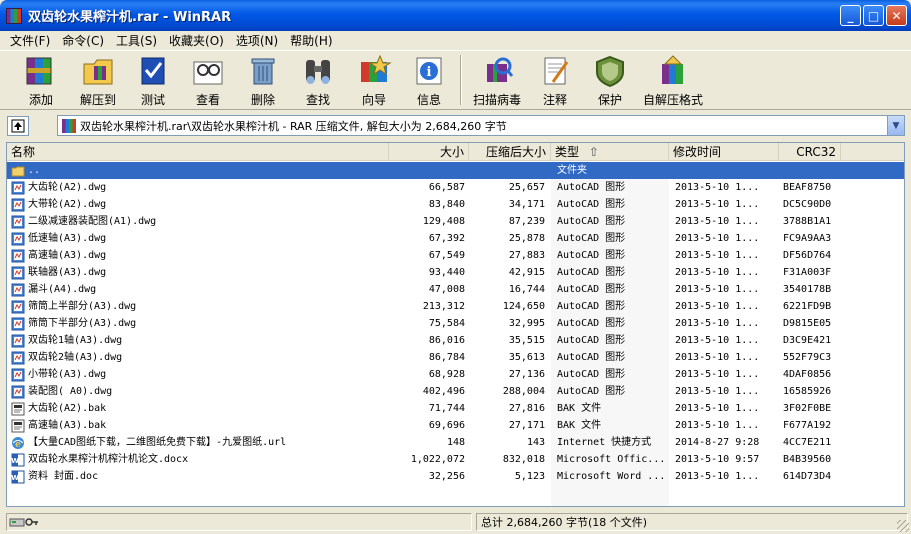  Describe the element at coordinates (198, 152) in the screenshot. I see `column-header-name: 名称` at that location.